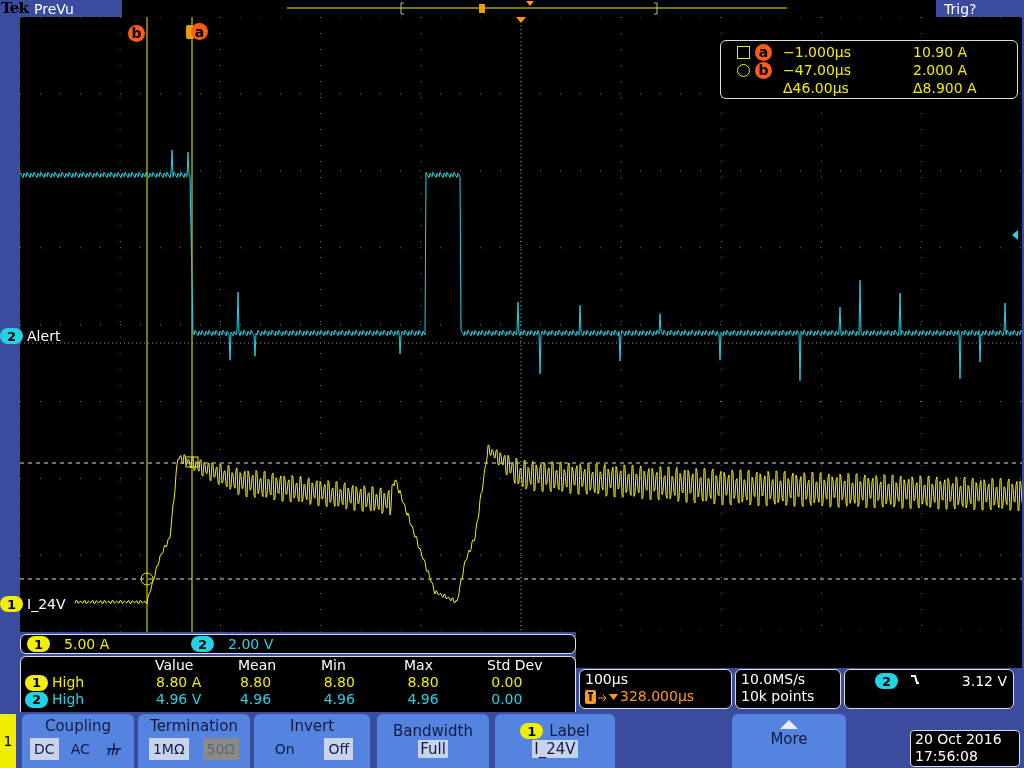  What do you see at coordinates (284, 749) in the screenshot?
I see `menu-option: On` at bounding box center [284, 749].